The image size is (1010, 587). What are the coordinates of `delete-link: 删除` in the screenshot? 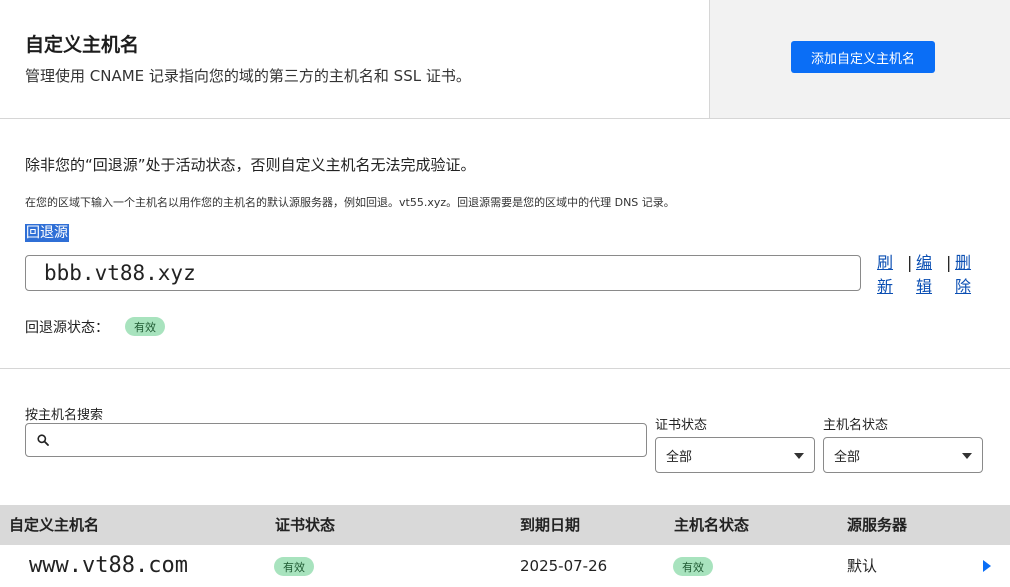 It's located at (964, 275).